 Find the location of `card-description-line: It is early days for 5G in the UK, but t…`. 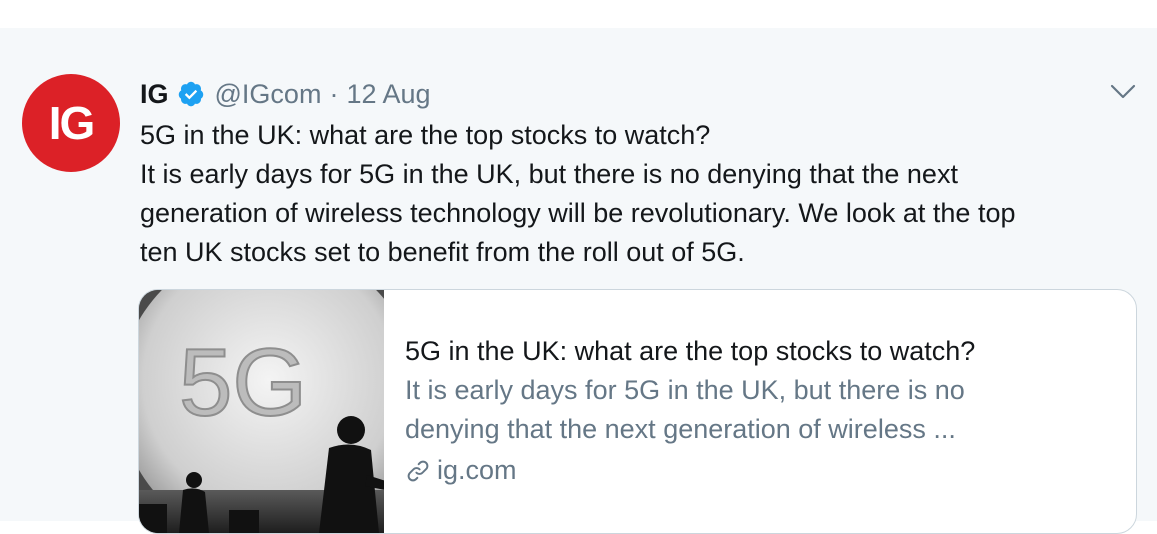

card-description-line: It is early days for 5G in the UK, but t… is located at coordinates (685, 390).